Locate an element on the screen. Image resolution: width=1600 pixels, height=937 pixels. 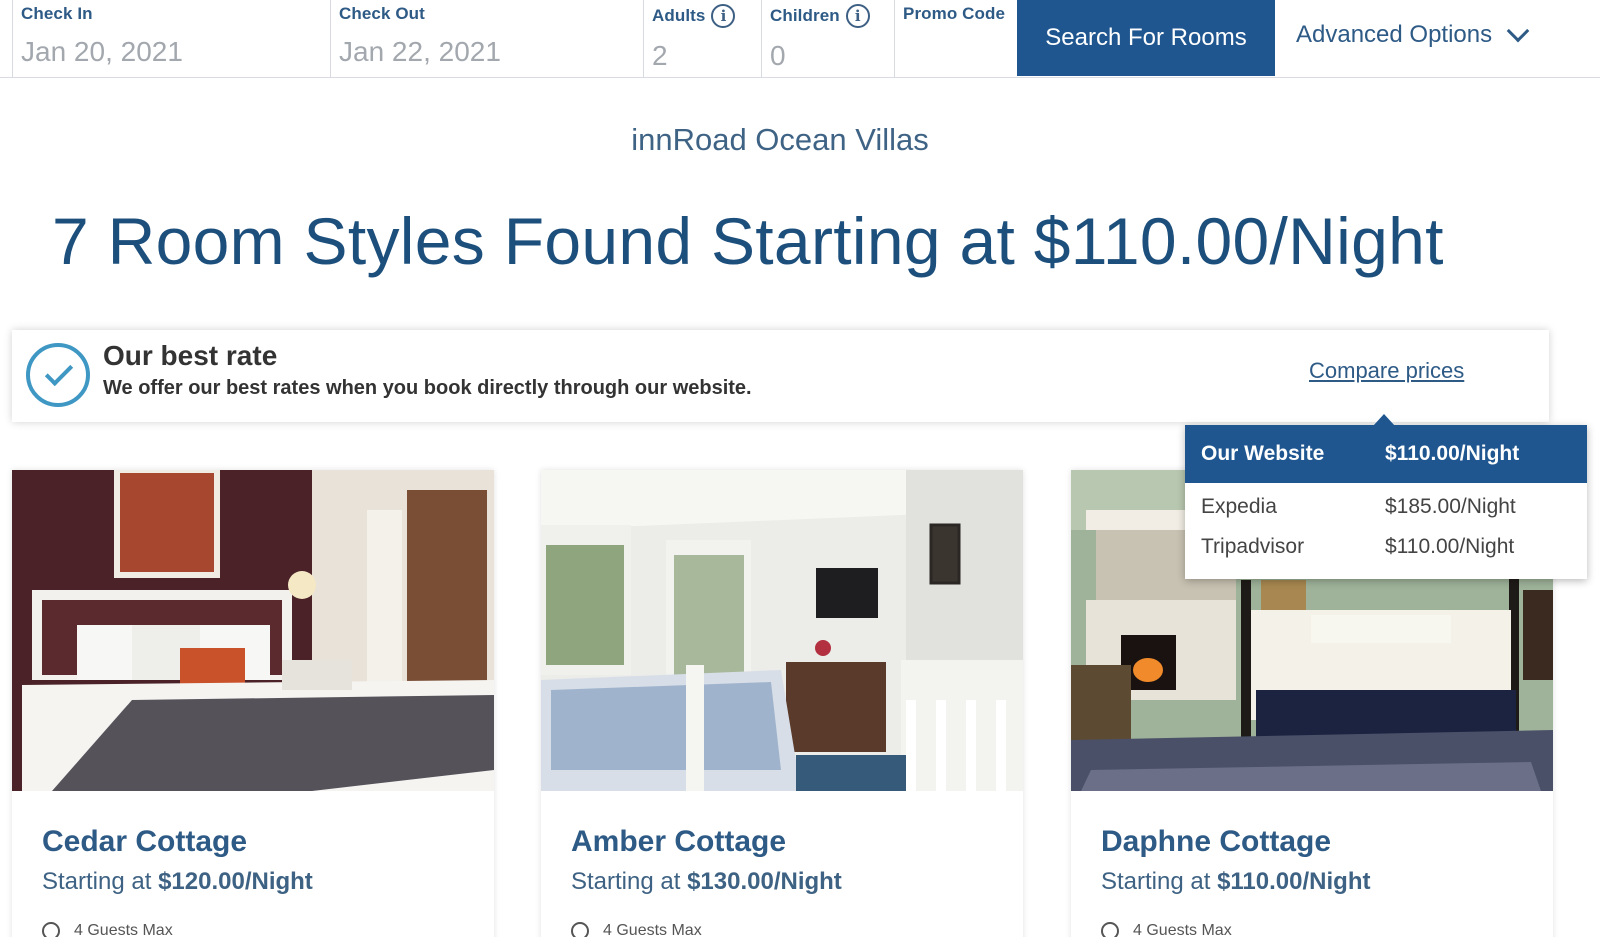
check-circle-icon is located at coordinates (58, 375).